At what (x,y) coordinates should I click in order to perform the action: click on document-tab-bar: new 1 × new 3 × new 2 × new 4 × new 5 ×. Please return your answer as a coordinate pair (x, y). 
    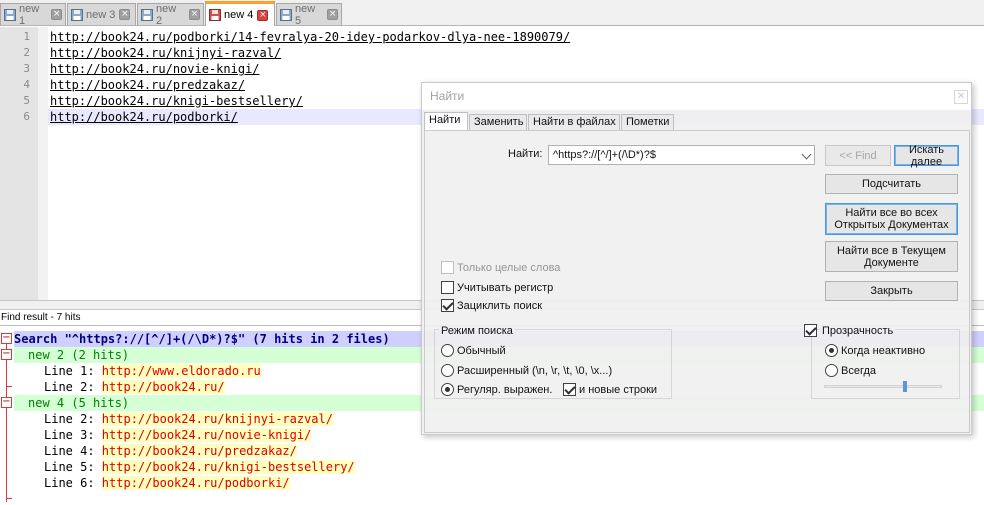
    Looking at the image, I should click on (492, 13).